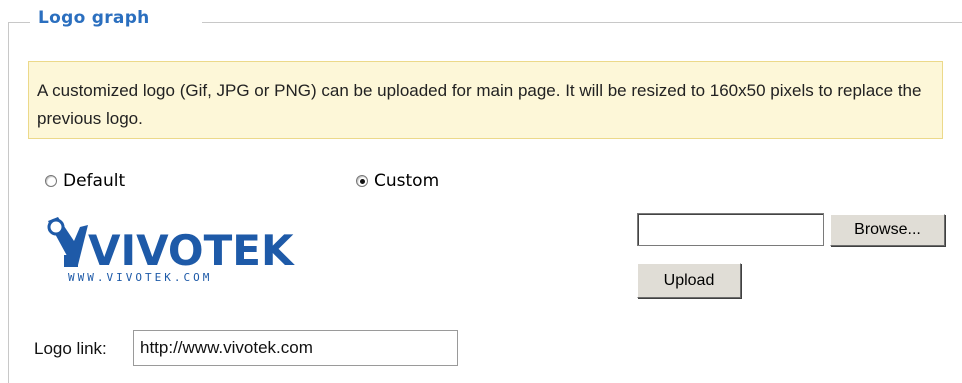  I want to click on radio-default-option: Default, so click(85, 181).